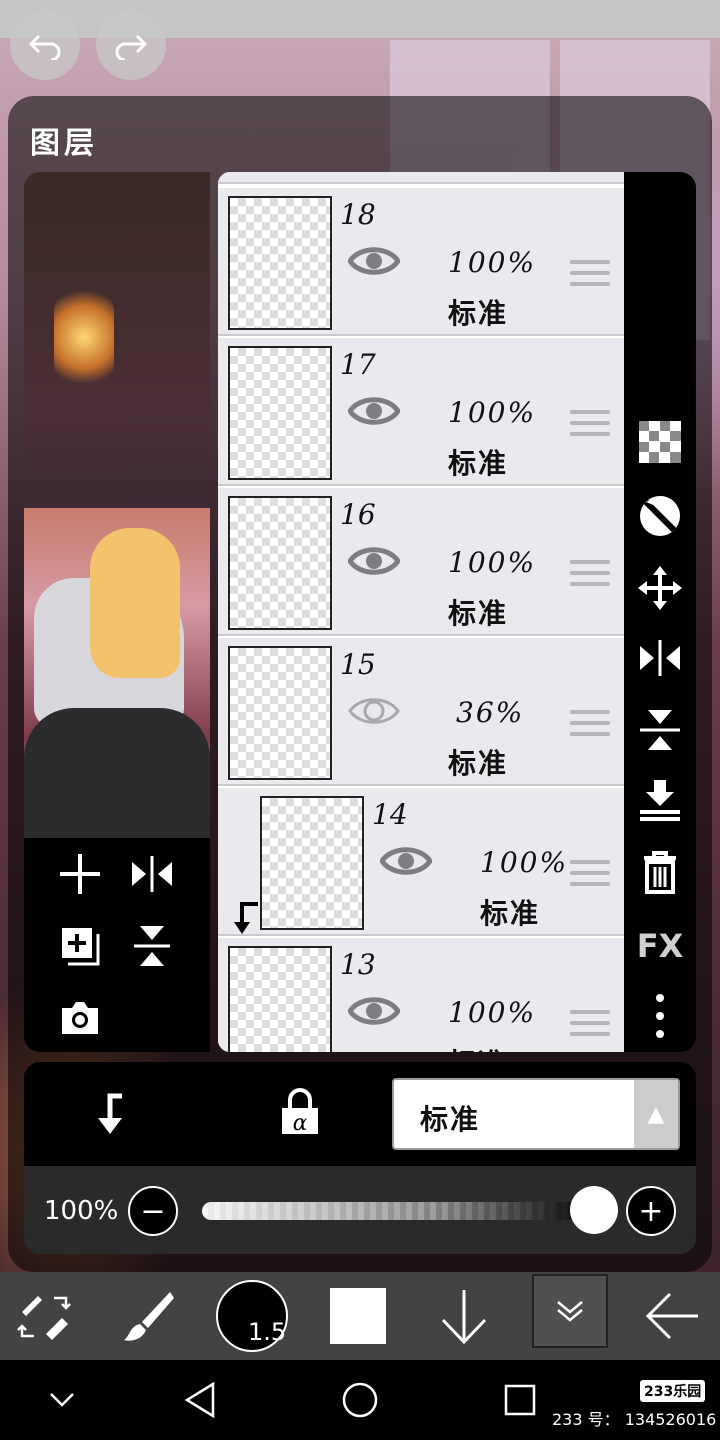 The height and width of the screenshot is (1440, 720). What do you see at coordinates (421, 995) in the screenshot?
I see `layer-row: 13 100% 标准` at bounding box center [421, 995].